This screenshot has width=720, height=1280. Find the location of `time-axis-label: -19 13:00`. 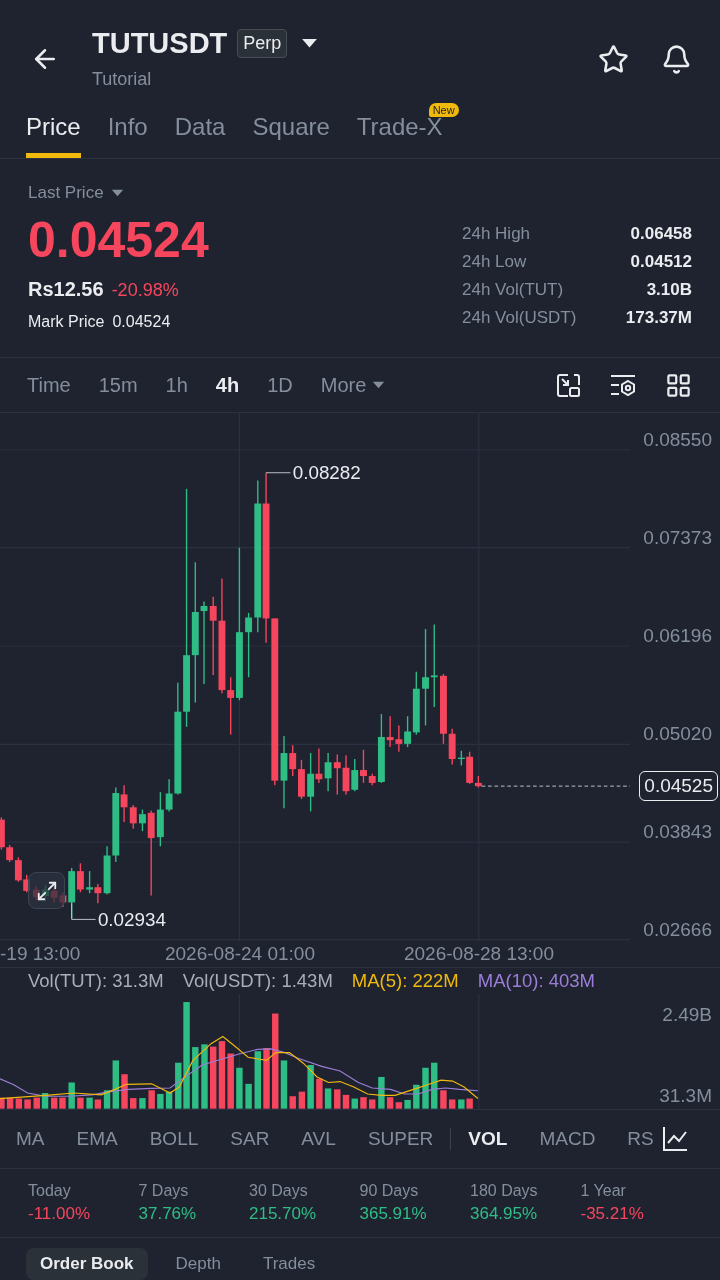

time-axis-label: -19 13:00 is located at coordinates (40, 954).